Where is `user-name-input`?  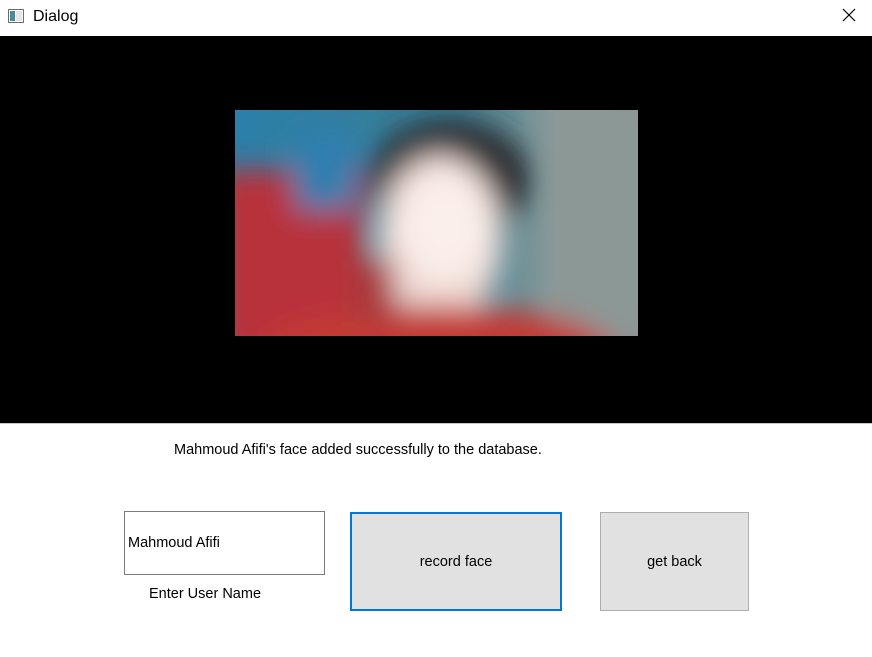
user-name-input is located at coordinates (224, 543).